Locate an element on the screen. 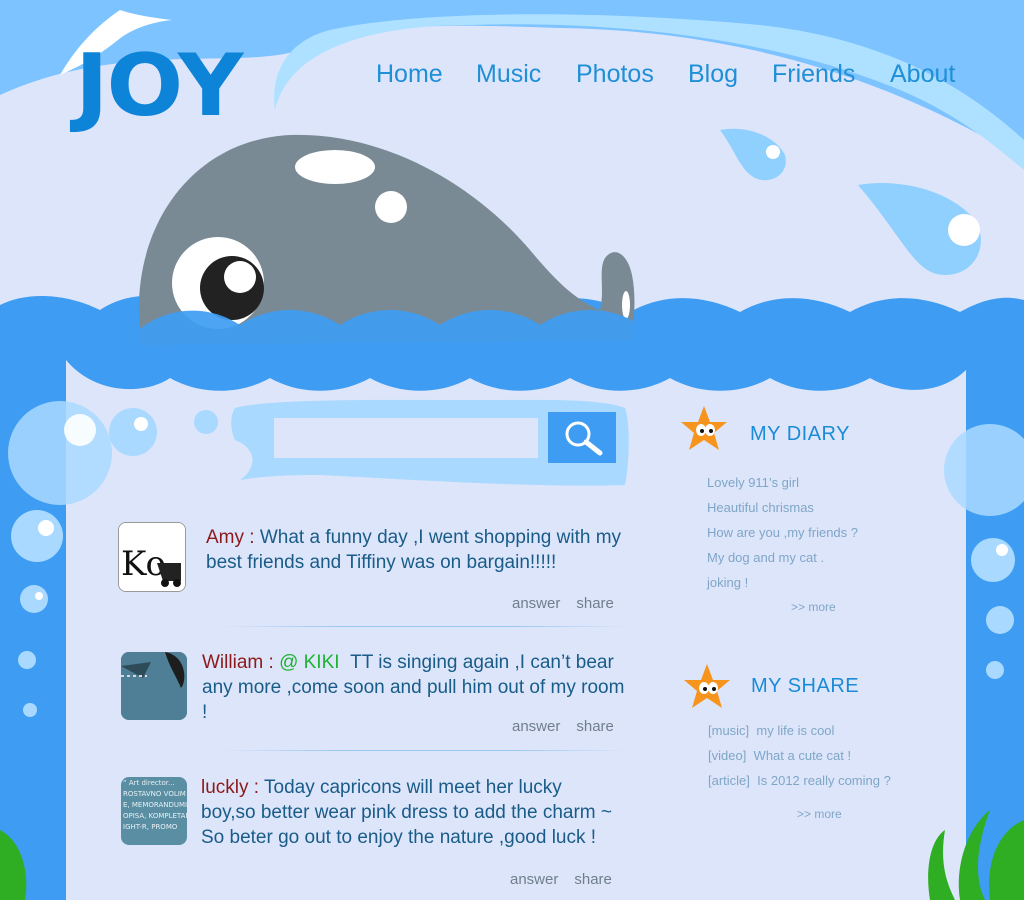 Image resolution: width=1024 pixels, height=900 pixels. nav-home: Home is located at coordinates (409, 74).